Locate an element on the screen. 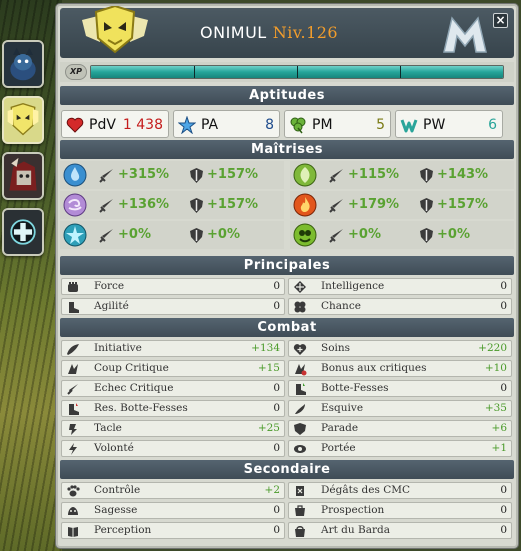 The image size is (521, 551). stat-label: Botte-Fesses is located at coordinates (355, 388).